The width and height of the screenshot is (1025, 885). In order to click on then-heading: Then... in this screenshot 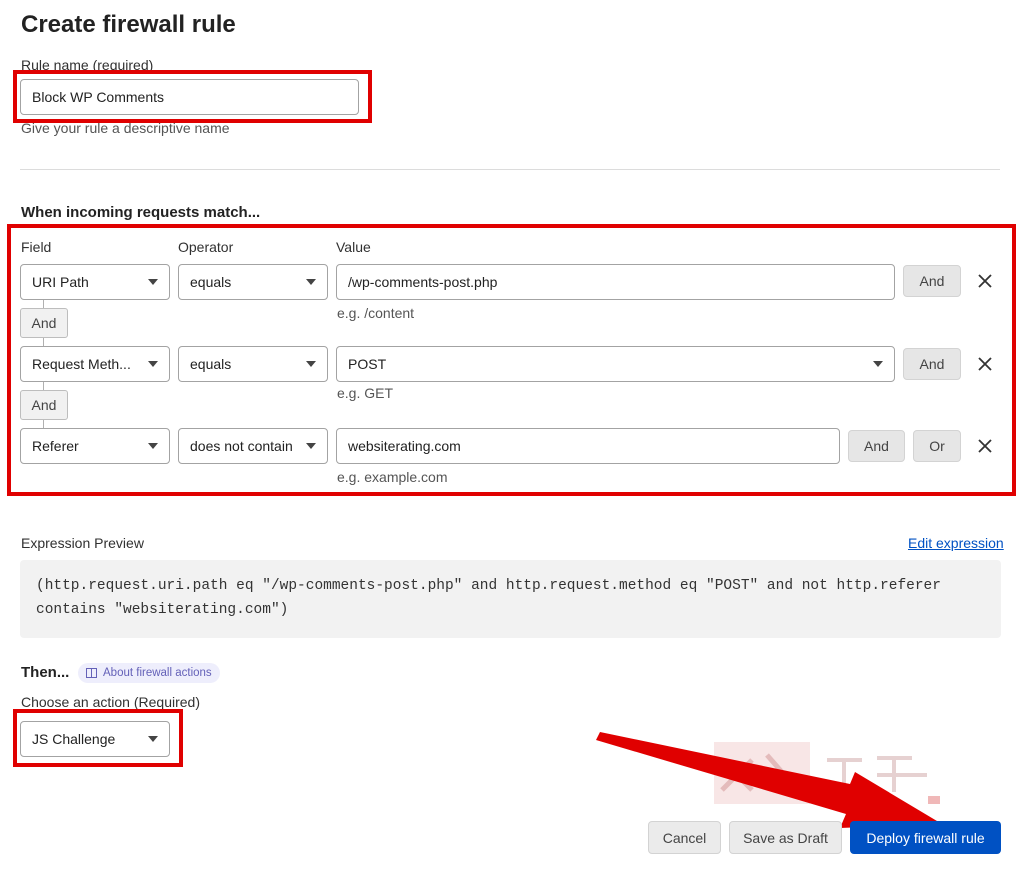, I will do `click(45, 672)`.